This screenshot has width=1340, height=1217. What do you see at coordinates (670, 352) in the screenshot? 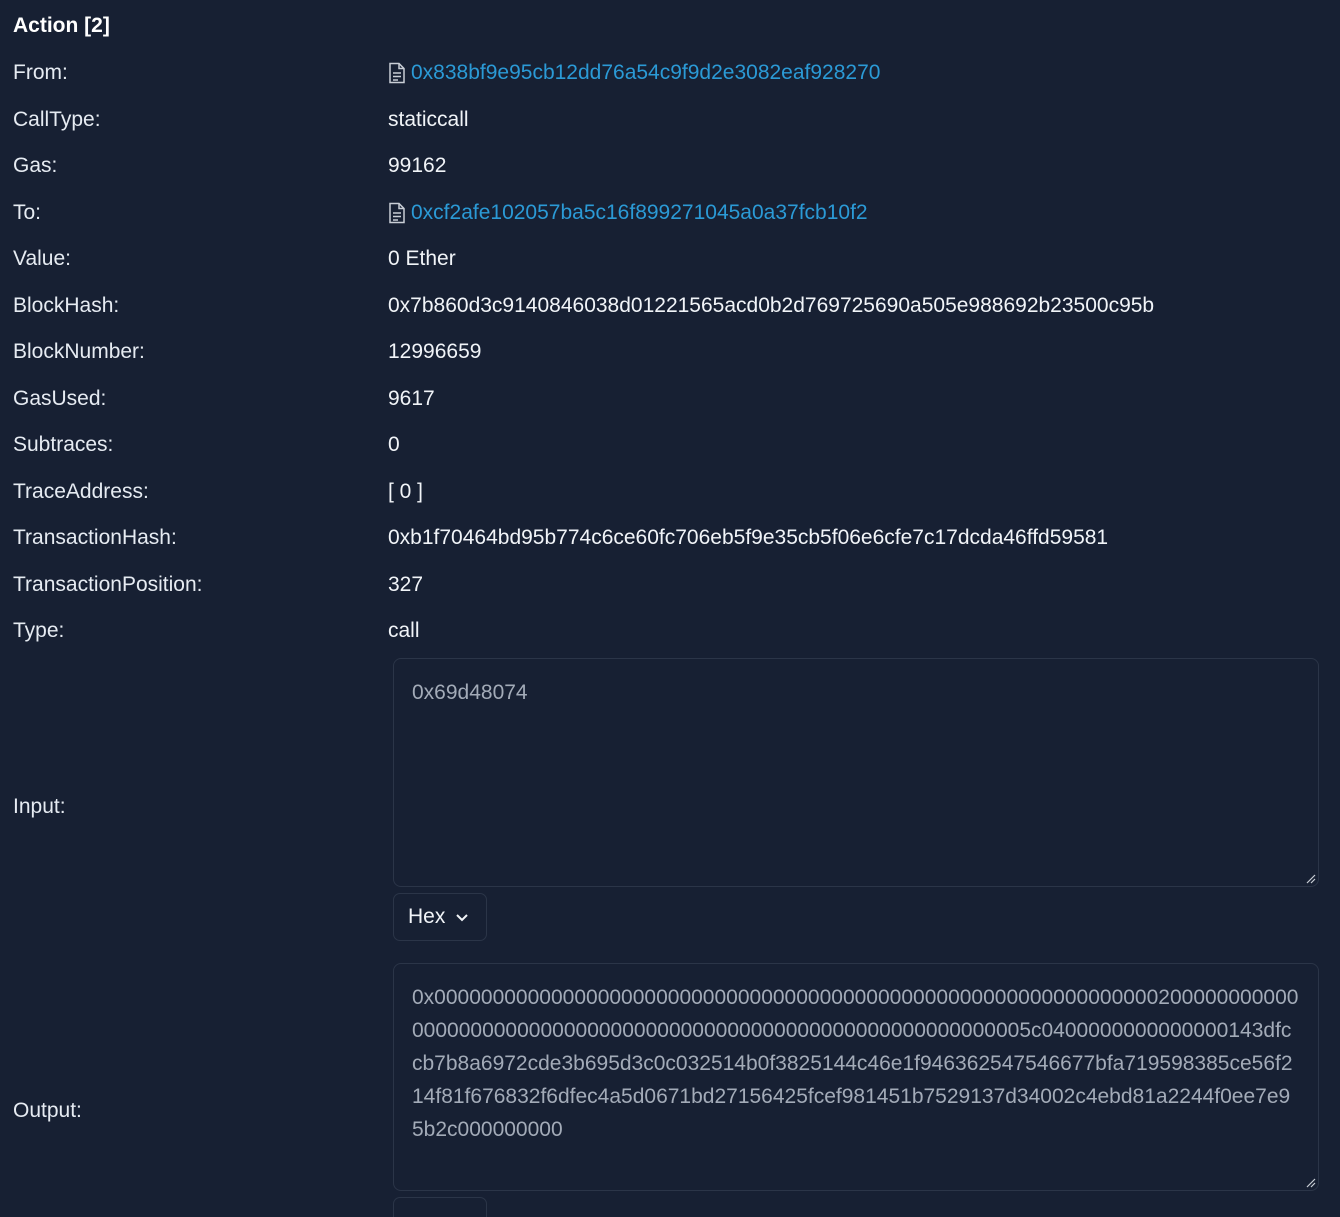
I see `field-row: BlockNumber: 12996659` at bounding box center [670, 352].